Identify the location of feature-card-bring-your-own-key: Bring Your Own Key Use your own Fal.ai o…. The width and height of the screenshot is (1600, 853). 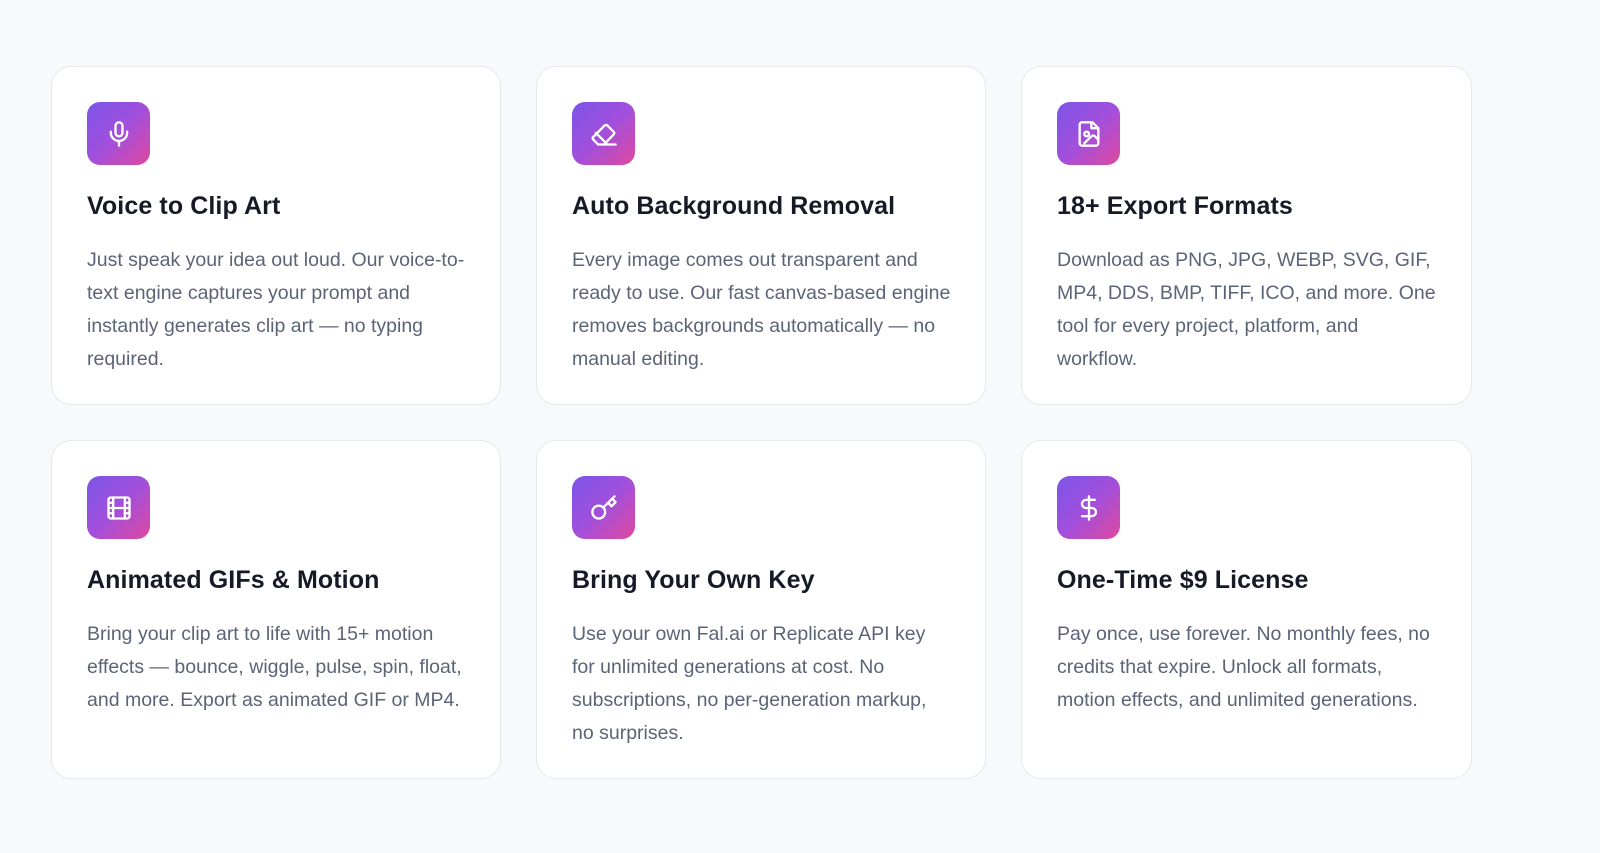
(761, 609).